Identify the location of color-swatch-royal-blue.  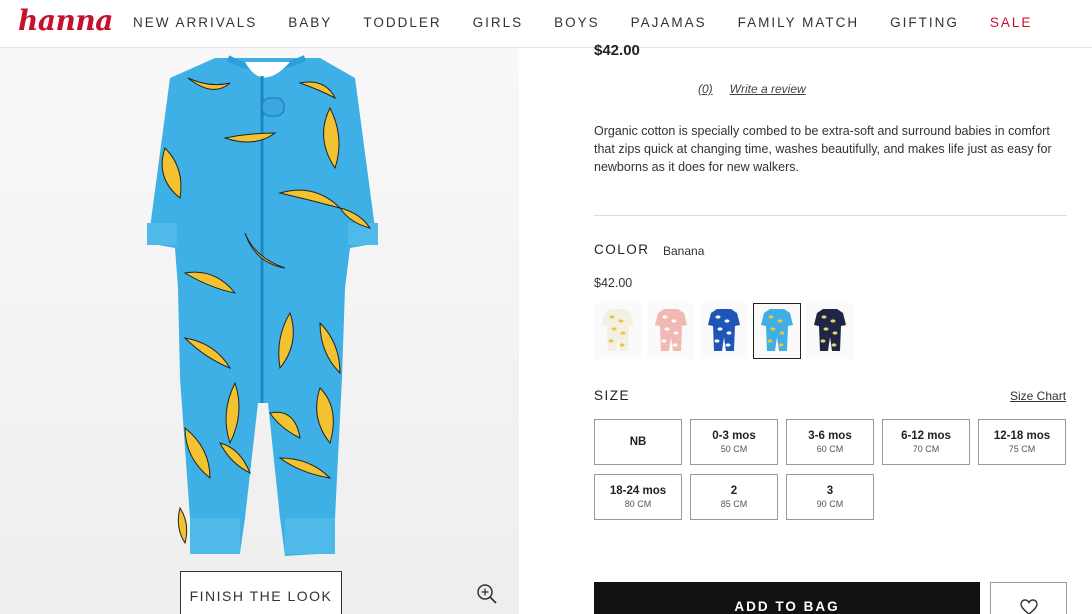
(724, 331).